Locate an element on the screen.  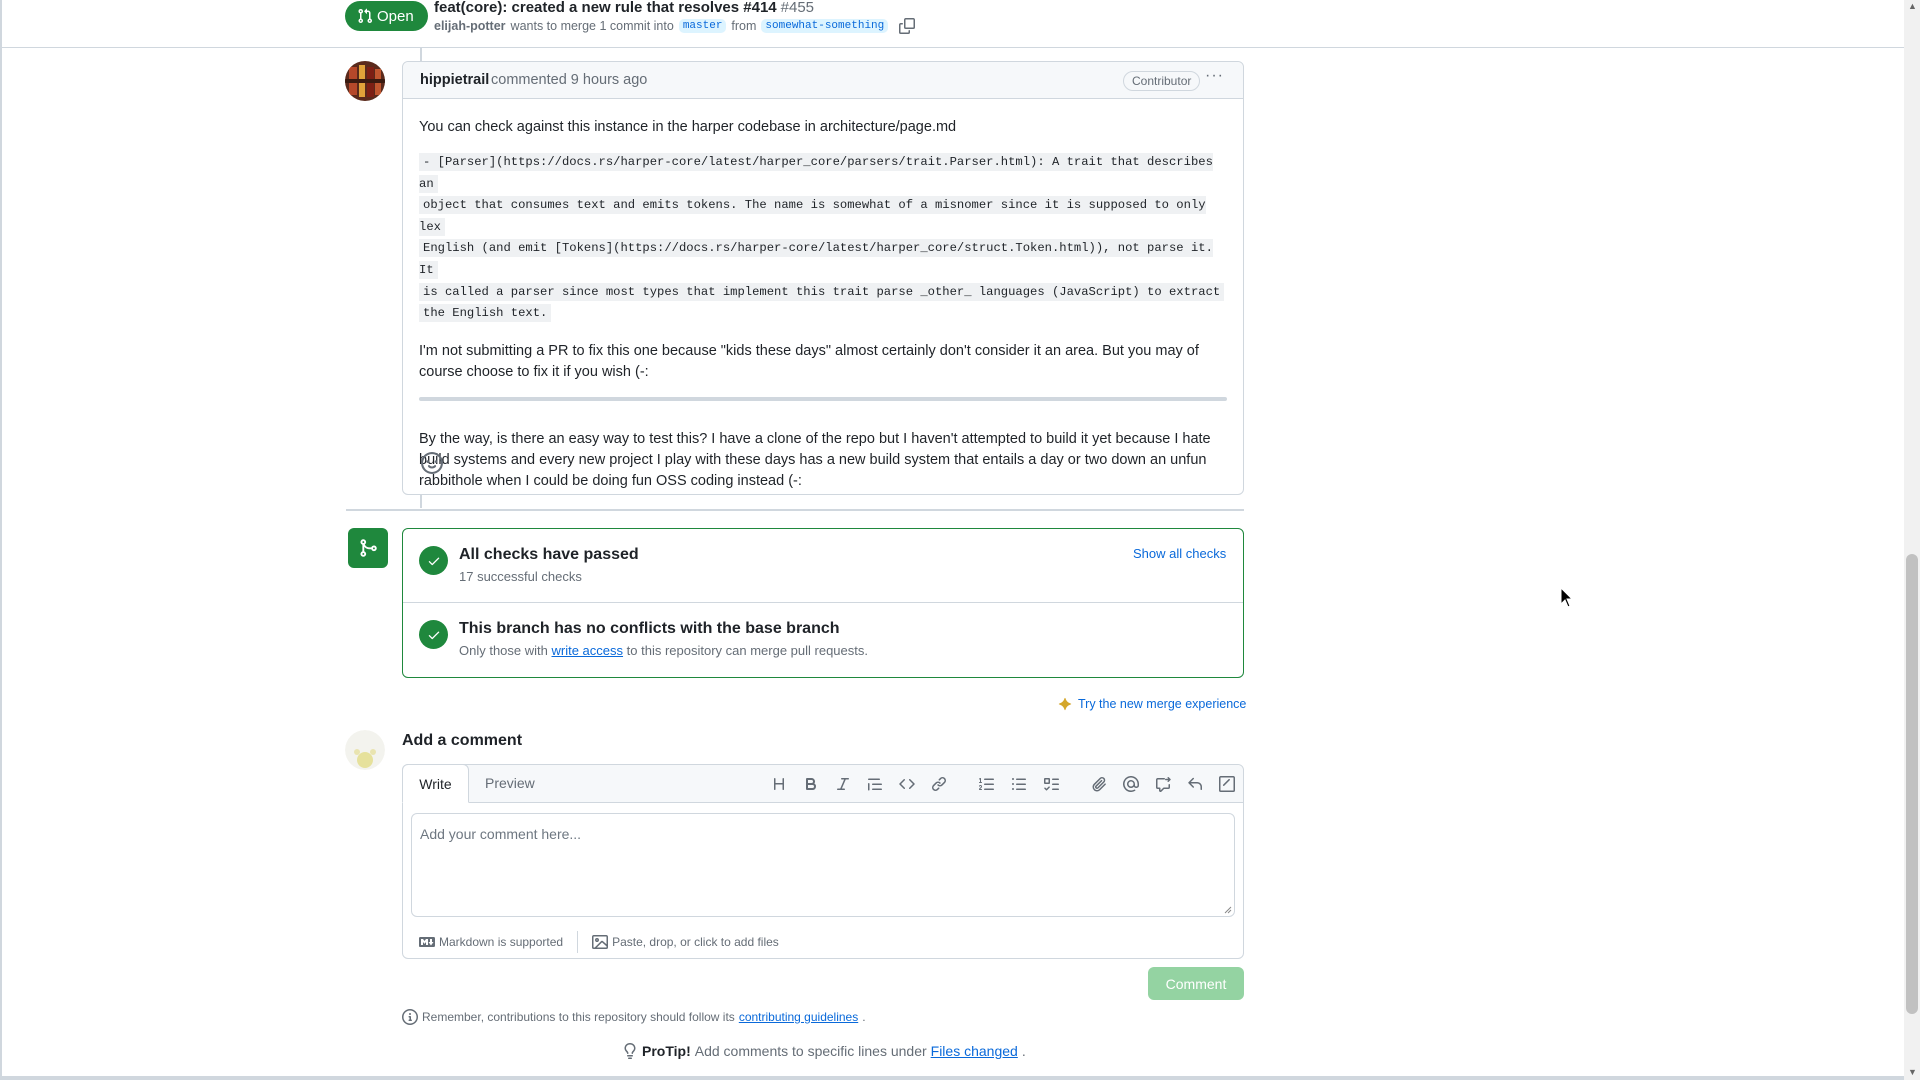
cross-reference-icon is located at coordinates (1163, 784).